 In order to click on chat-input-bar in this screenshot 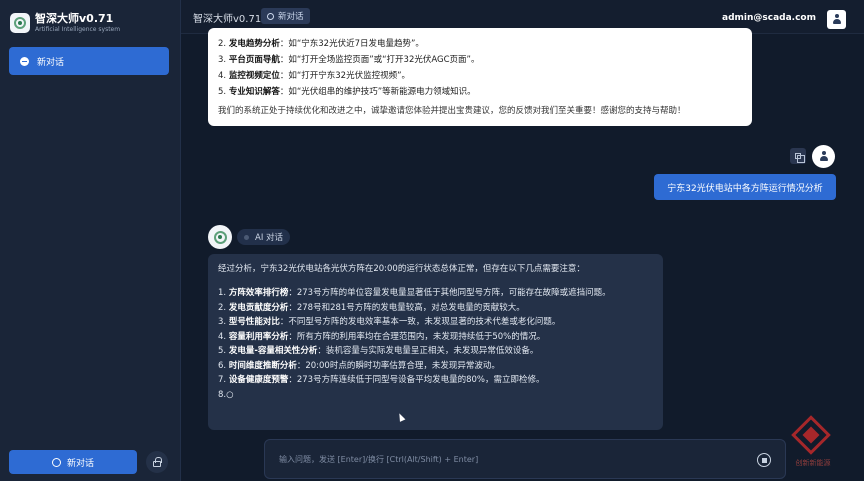, I will do `click(525, 459)`.